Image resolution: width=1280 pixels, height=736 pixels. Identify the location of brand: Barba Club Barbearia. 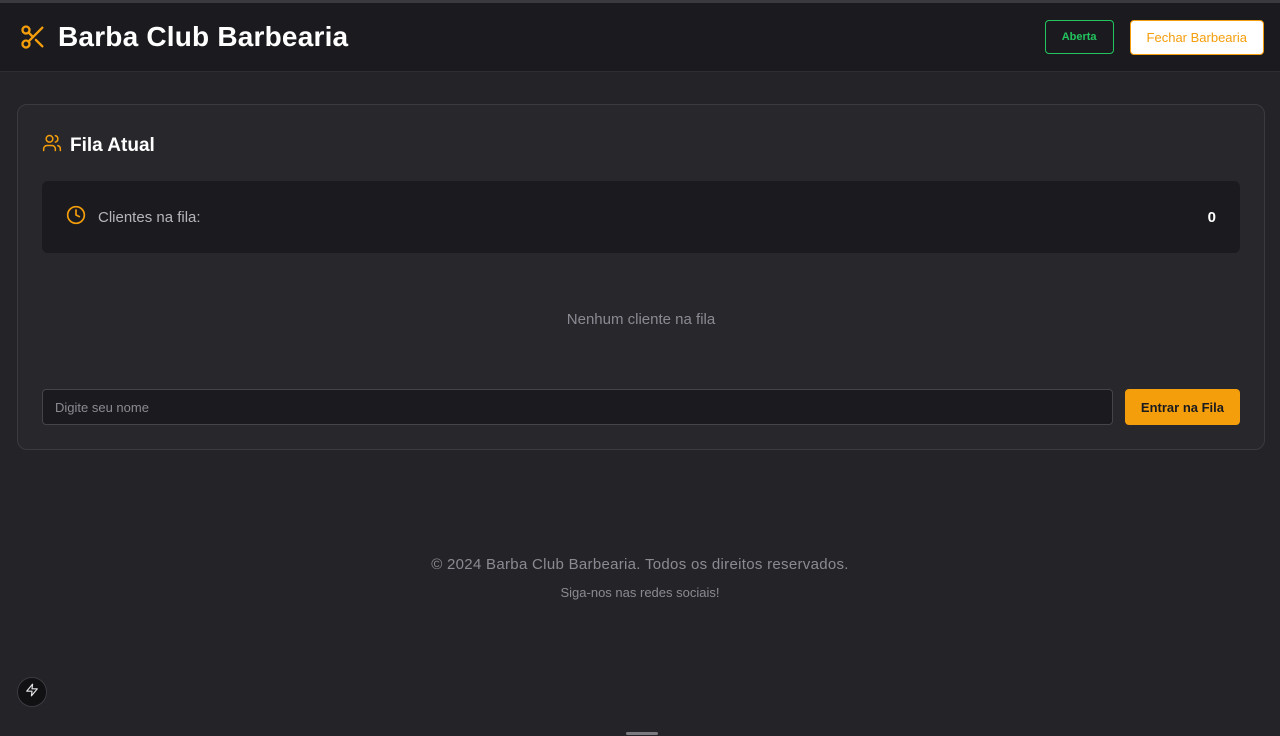
(183, 37).